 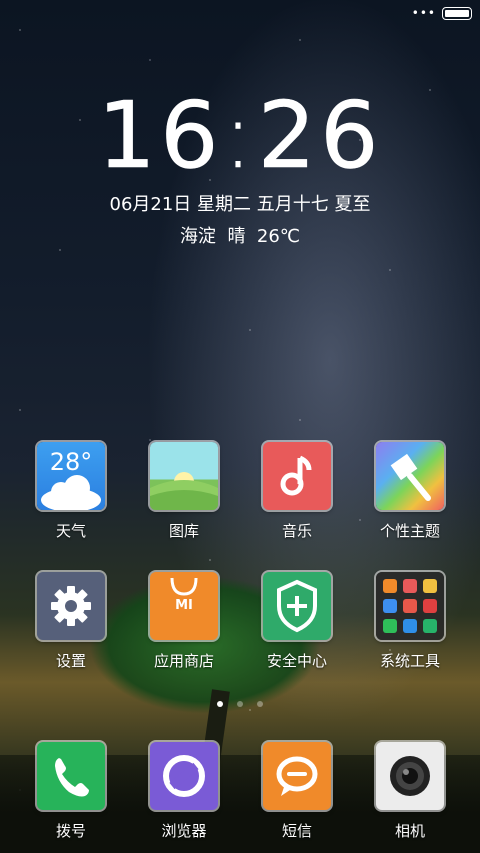 What do you see at coordinates (71, 606) in the screenshot?
I see `settings-icon` at bounding box center [71, 606].